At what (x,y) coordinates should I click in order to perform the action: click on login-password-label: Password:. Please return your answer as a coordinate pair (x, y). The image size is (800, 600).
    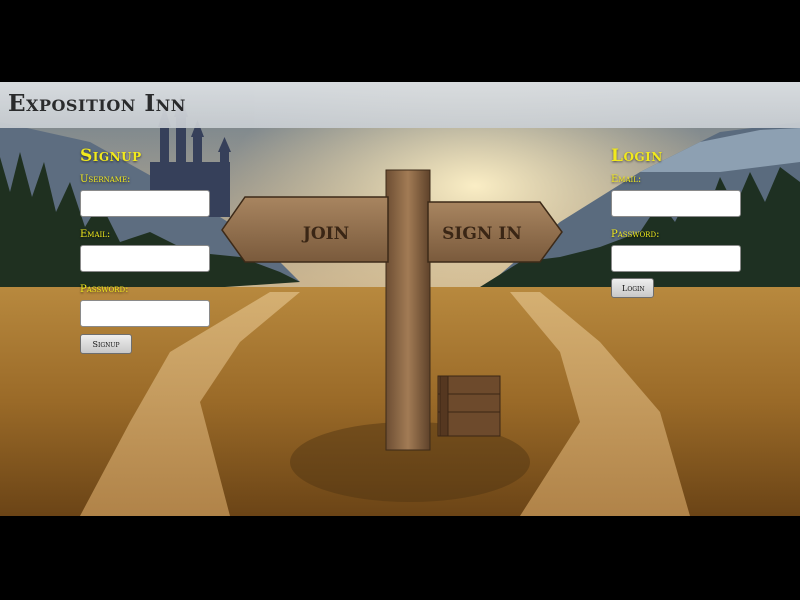
    Looking at the image, I should click on (635, 234).